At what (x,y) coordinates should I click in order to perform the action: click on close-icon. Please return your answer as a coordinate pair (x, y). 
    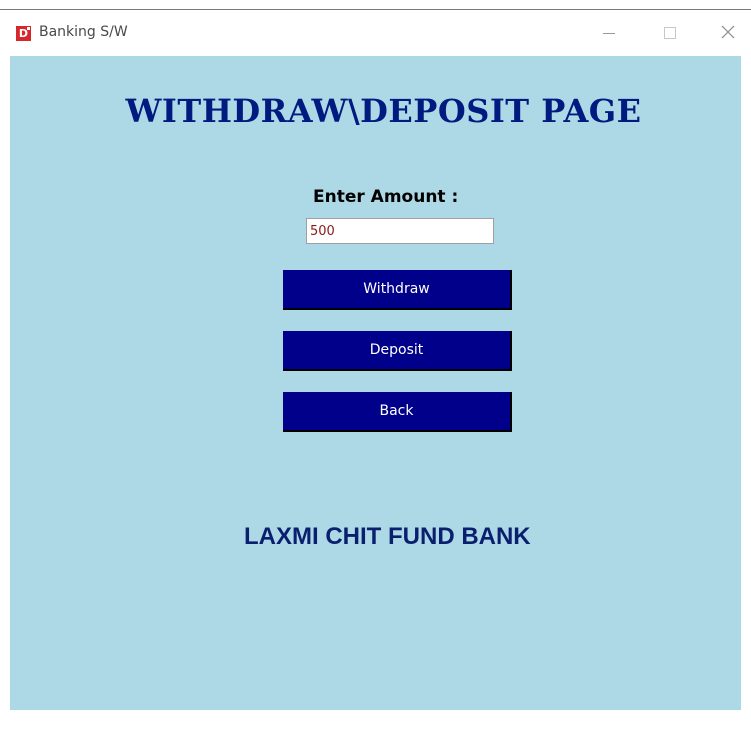
    Looking at the image, I should click on (728, 32).